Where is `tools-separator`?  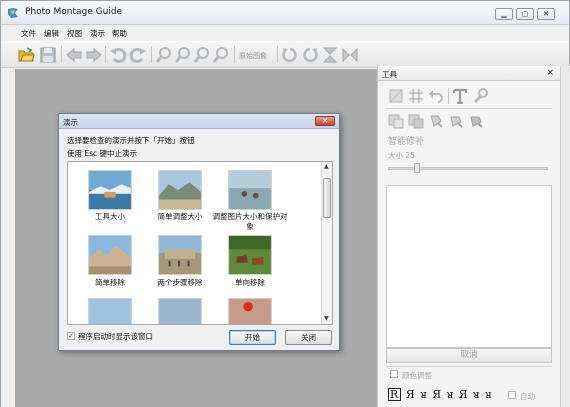
tools-separator is located at coordinates (448, 96).